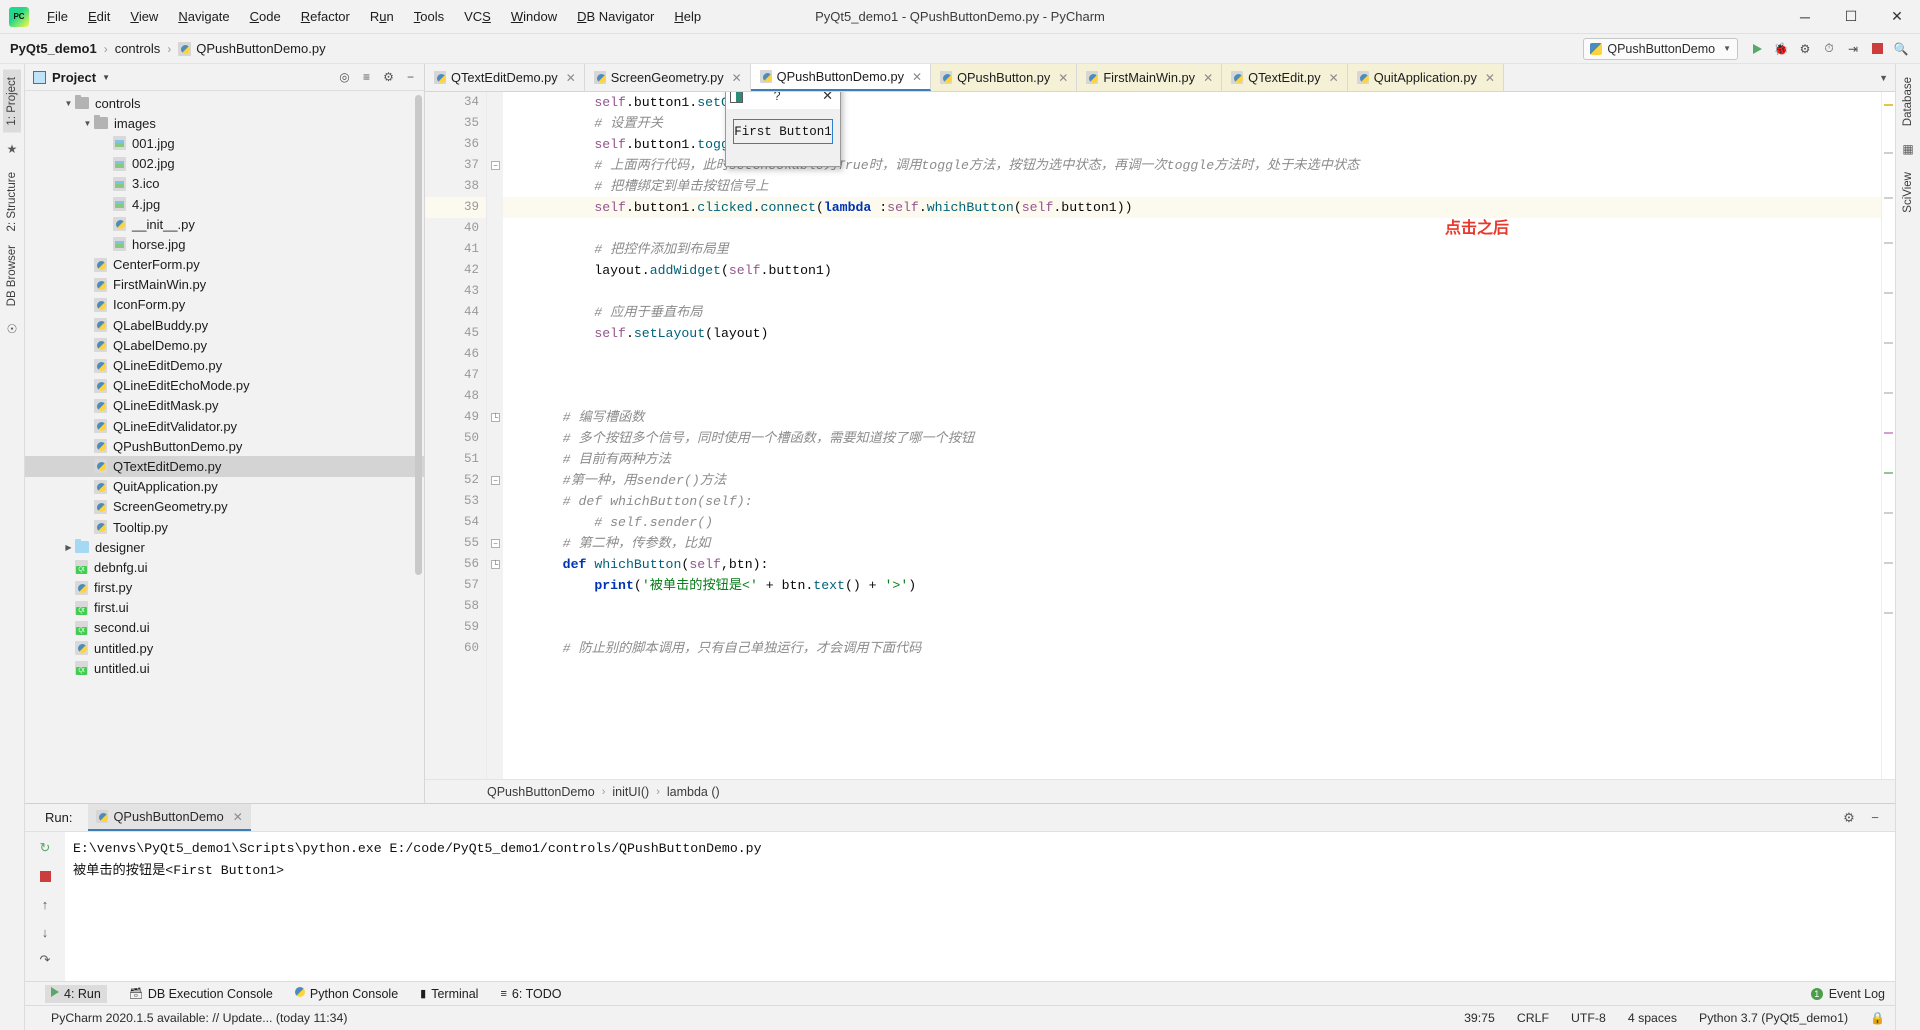 This screenshot has height=1030, width=1920. Describe the element at coordinates (1425, 77) in the screenshot. I see `editor-tab: QuitApplication.py ✕` at that location.